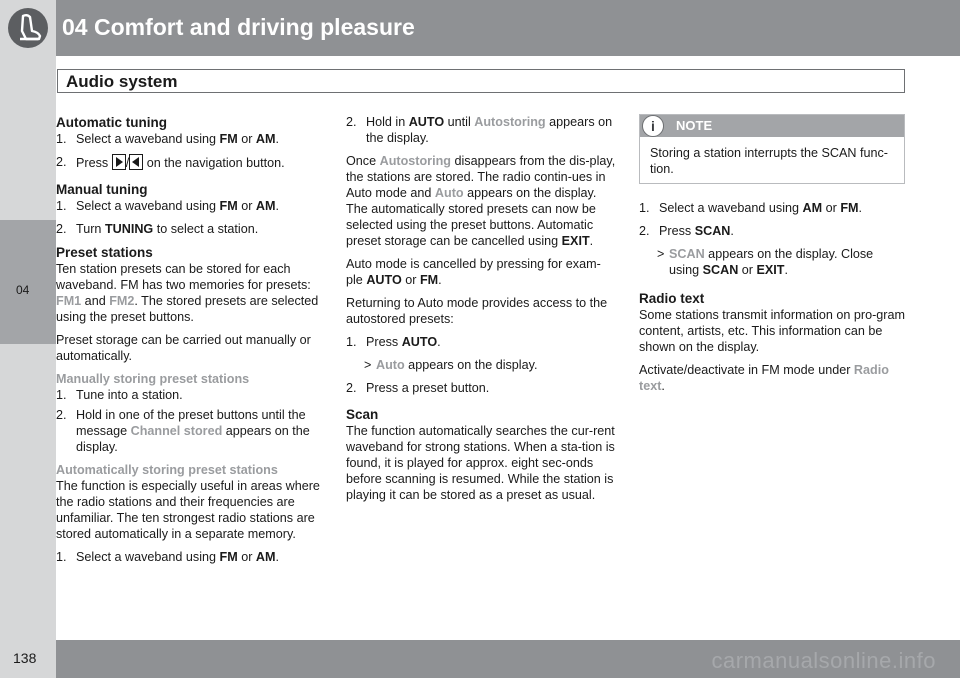  I want to click on seat-icon, so click(28, 28).